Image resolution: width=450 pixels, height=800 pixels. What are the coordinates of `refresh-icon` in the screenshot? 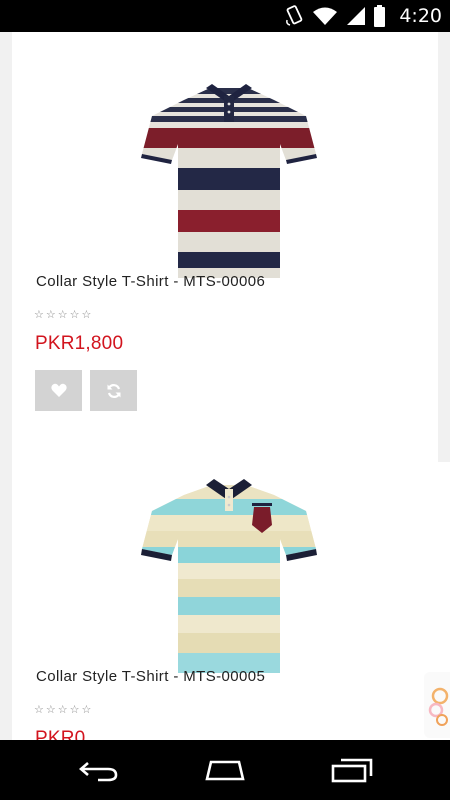 It's located at (113, 390).